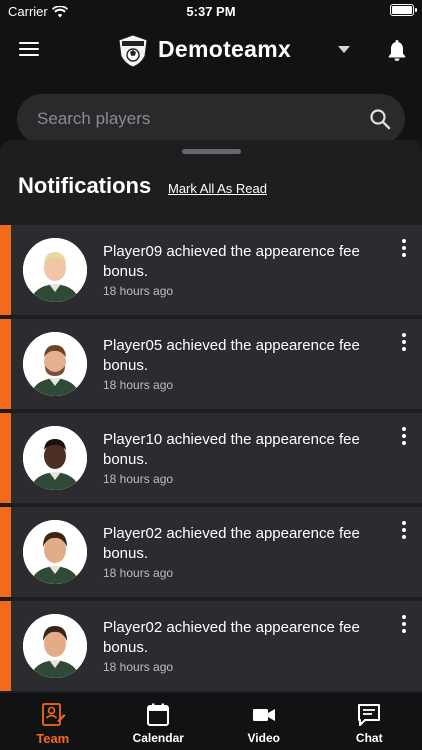 Image resolution: width=422 pixels, height=750 pixels. I want to click on team-name: Demoteamx, so click(224, 49).